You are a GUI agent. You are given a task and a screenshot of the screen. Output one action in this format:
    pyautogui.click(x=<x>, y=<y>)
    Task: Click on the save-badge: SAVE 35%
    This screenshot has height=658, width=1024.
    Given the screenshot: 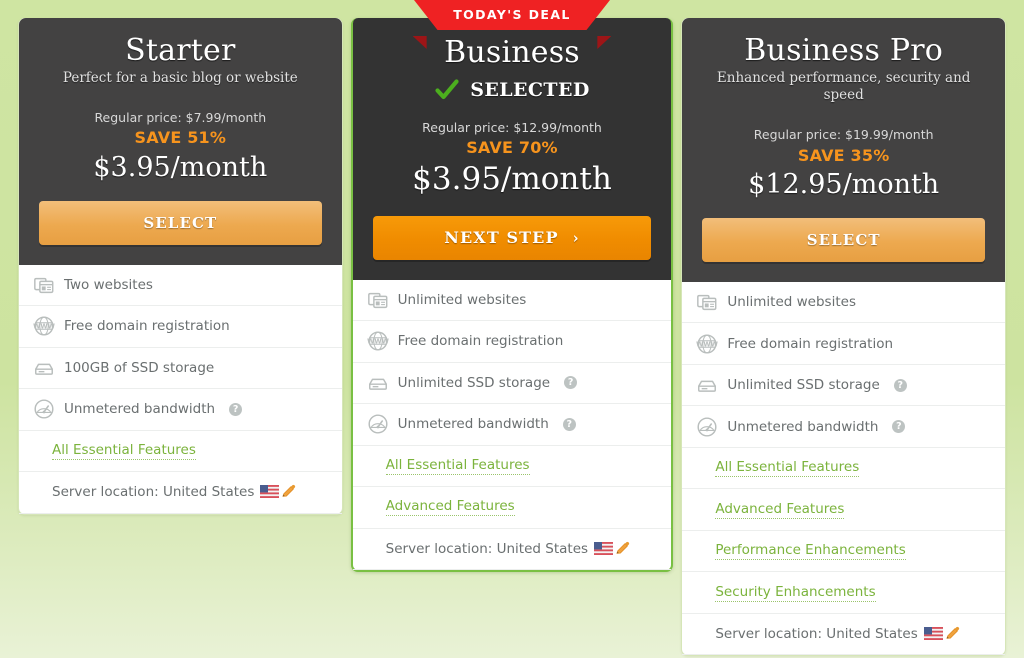 What is the action you would take?
    pyautogui.click(x=843, y=155)
    